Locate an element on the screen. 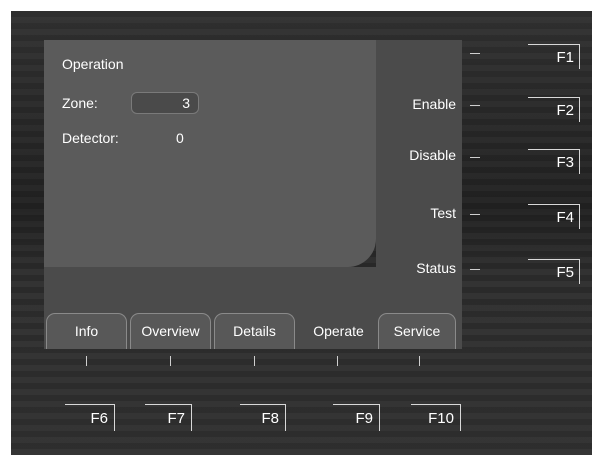 The image size is (592, 455). zone-label: Zone: is located at coordinates (80, 103).